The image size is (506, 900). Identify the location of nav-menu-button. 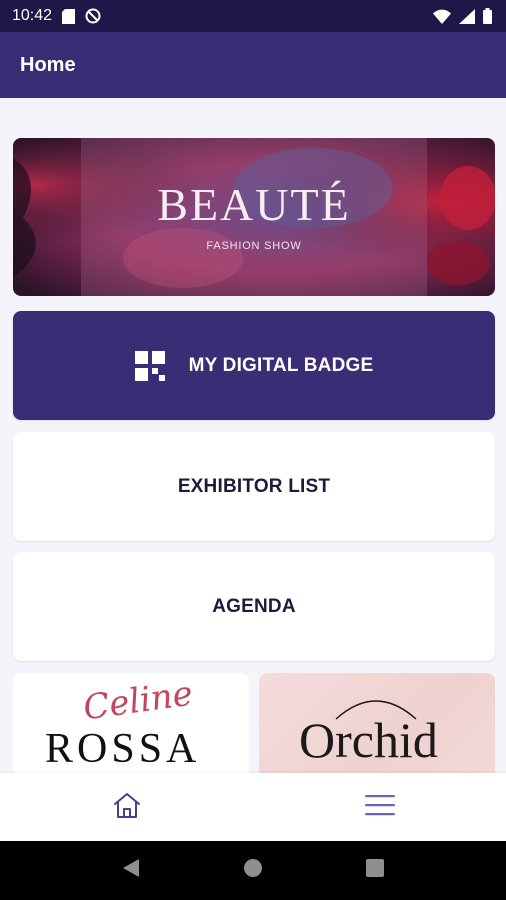
(379, 807).